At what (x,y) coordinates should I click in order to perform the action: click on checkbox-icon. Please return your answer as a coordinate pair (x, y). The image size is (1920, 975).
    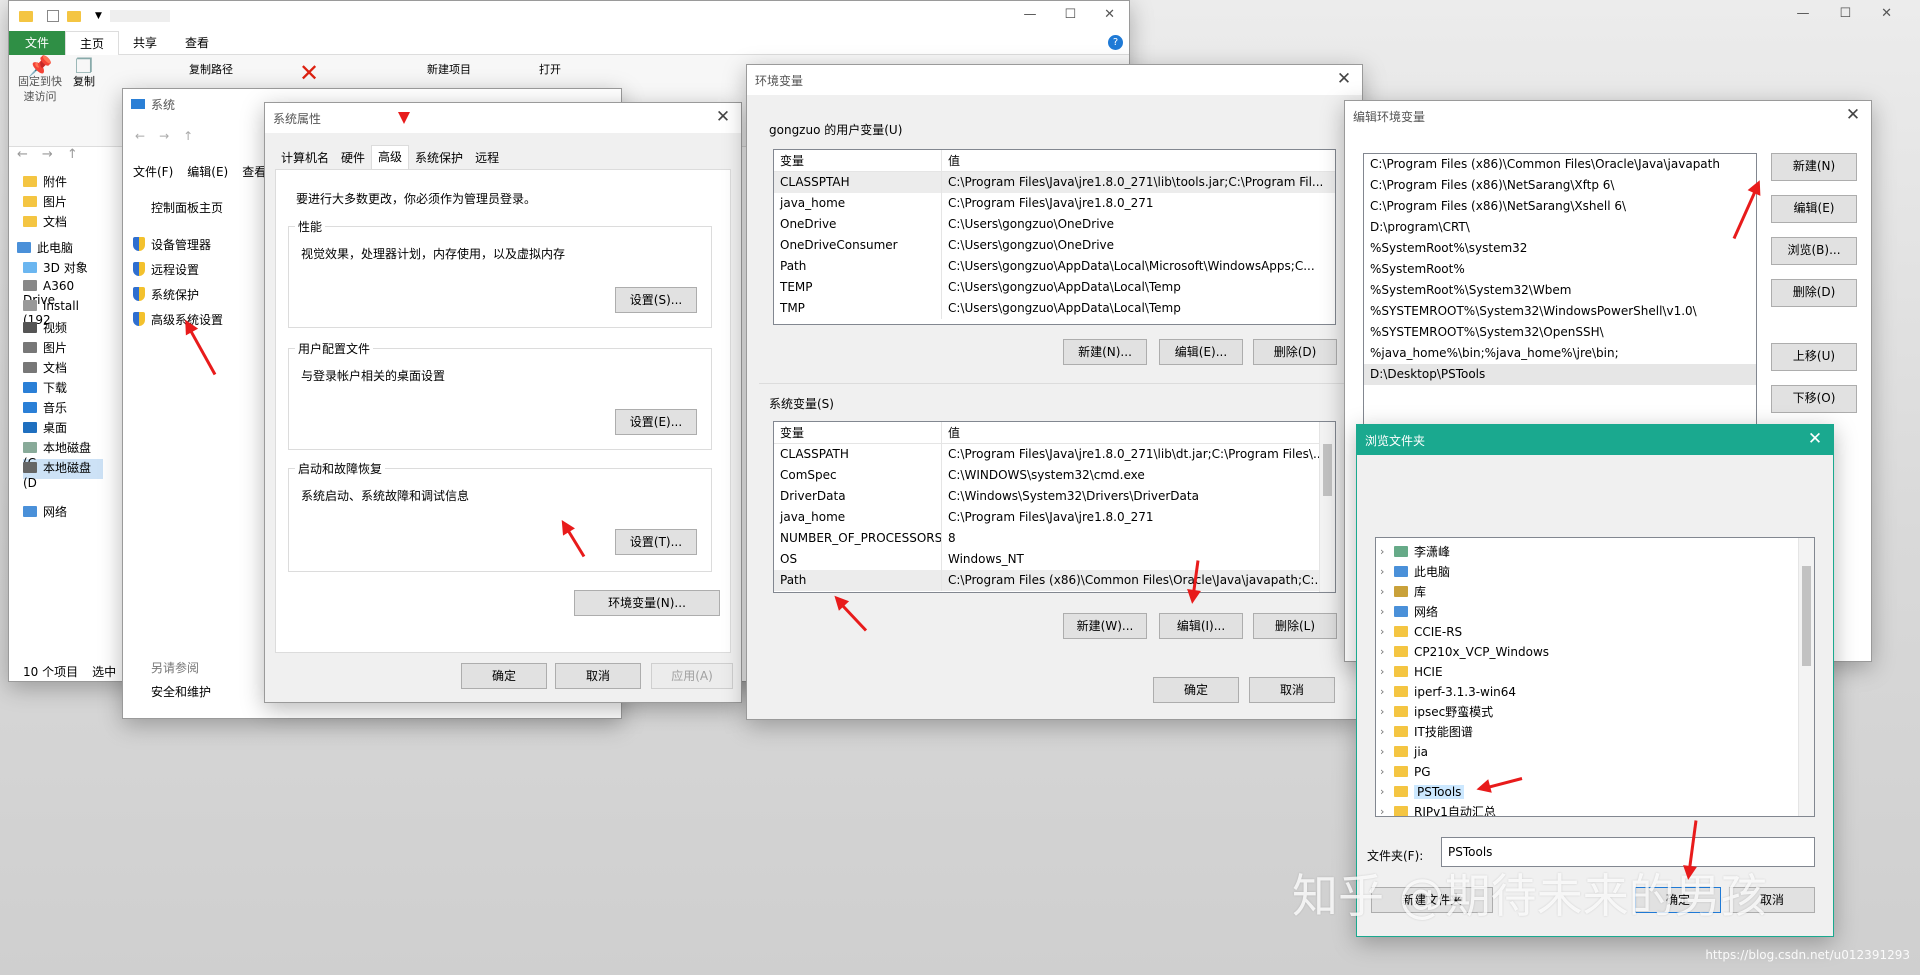
    Looking at the image, I should click on (53, 16).